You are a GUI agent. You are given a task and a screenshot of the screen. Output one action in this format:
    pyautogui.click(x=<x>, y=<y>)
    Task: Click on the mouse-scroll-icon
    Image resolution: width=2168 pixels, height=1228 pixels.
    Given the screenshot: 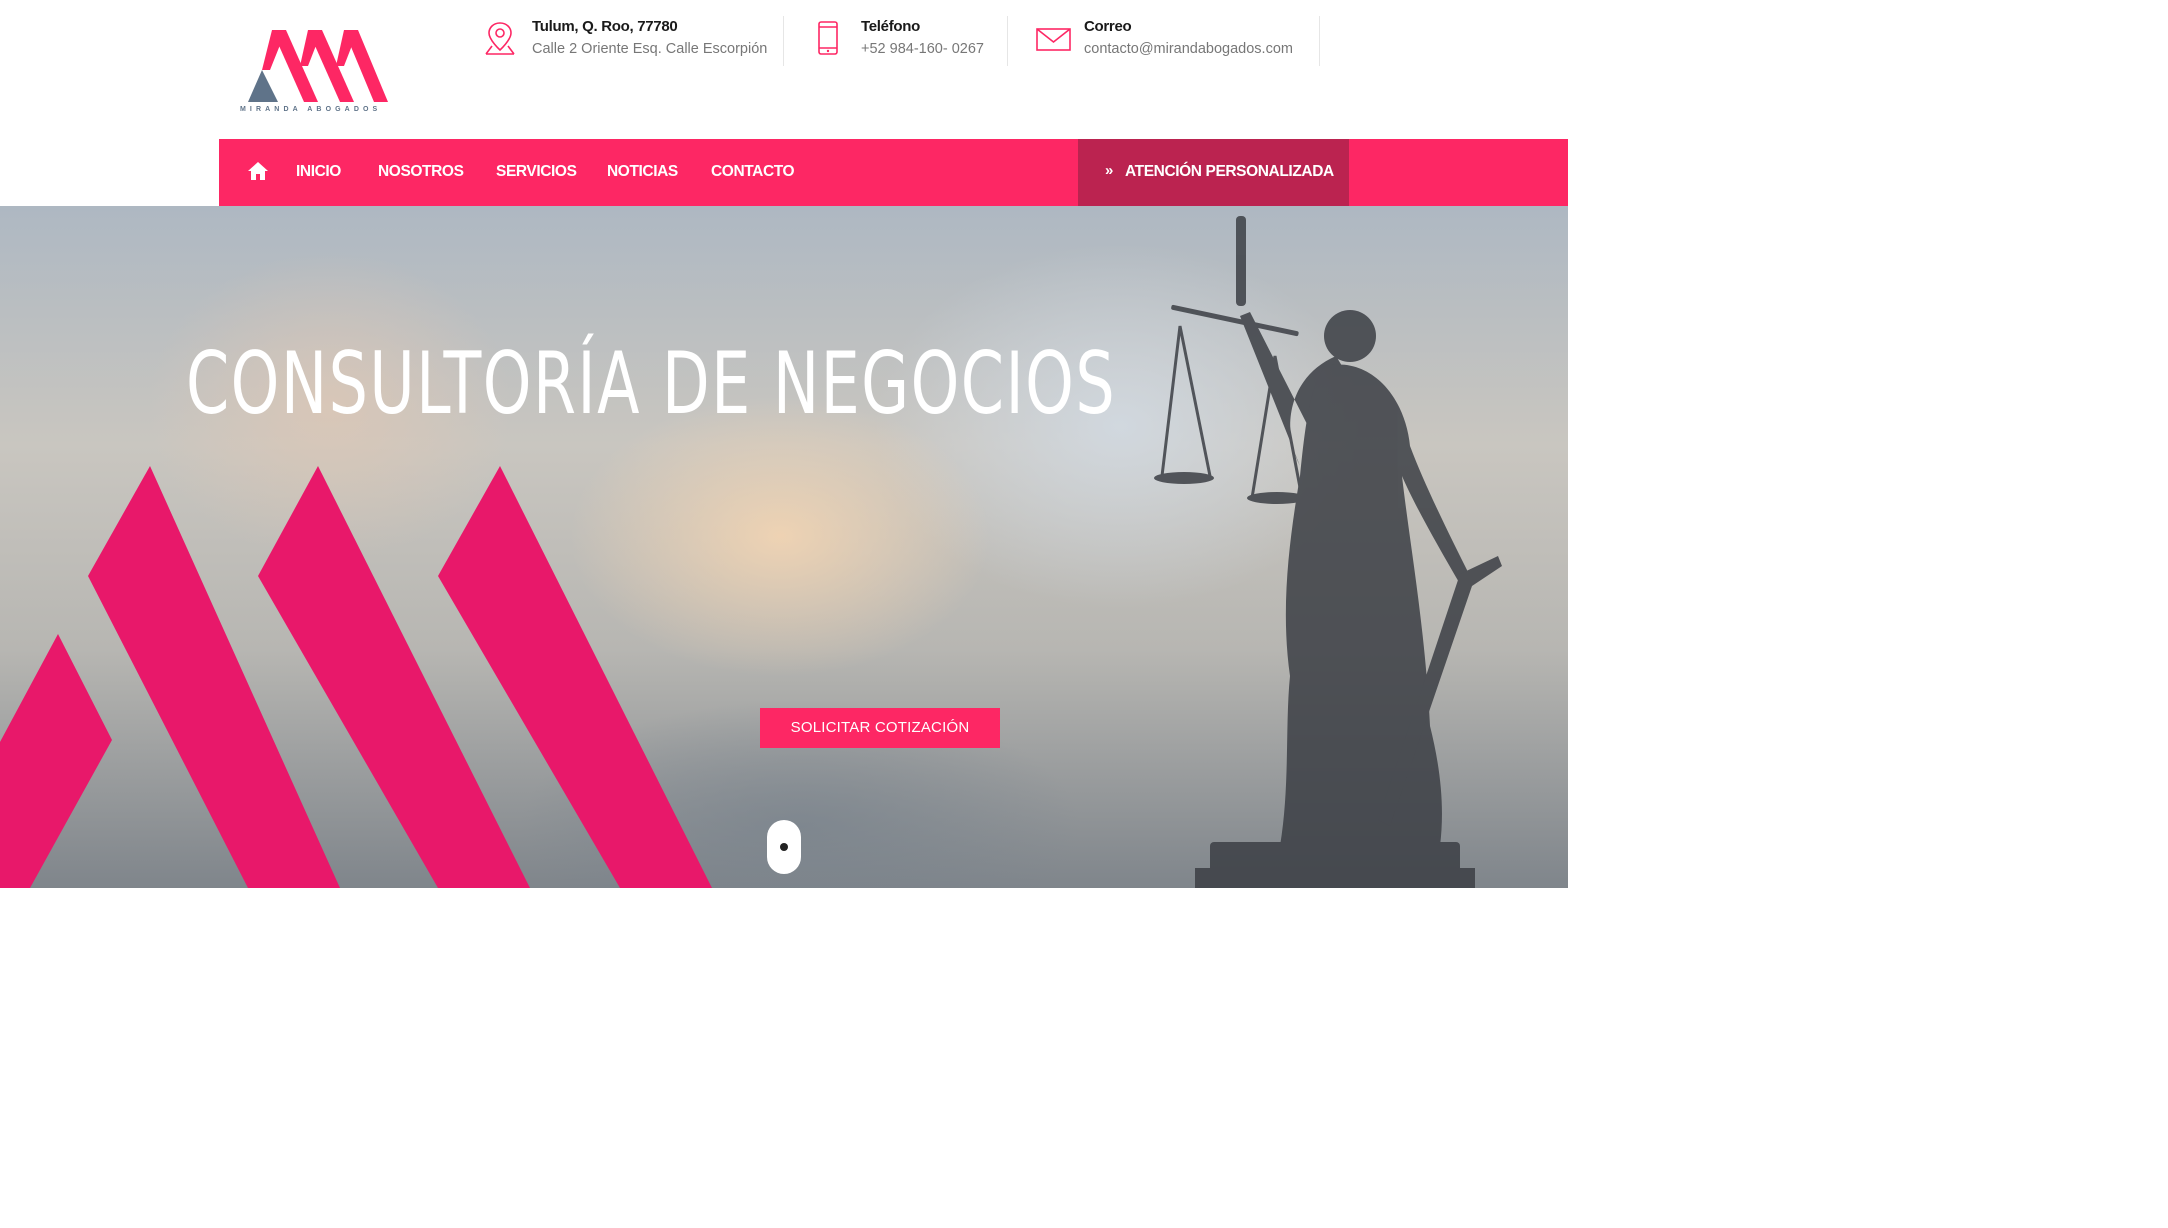 What is the action you would take?
    pyautogui.click(x=784, y=847)
    